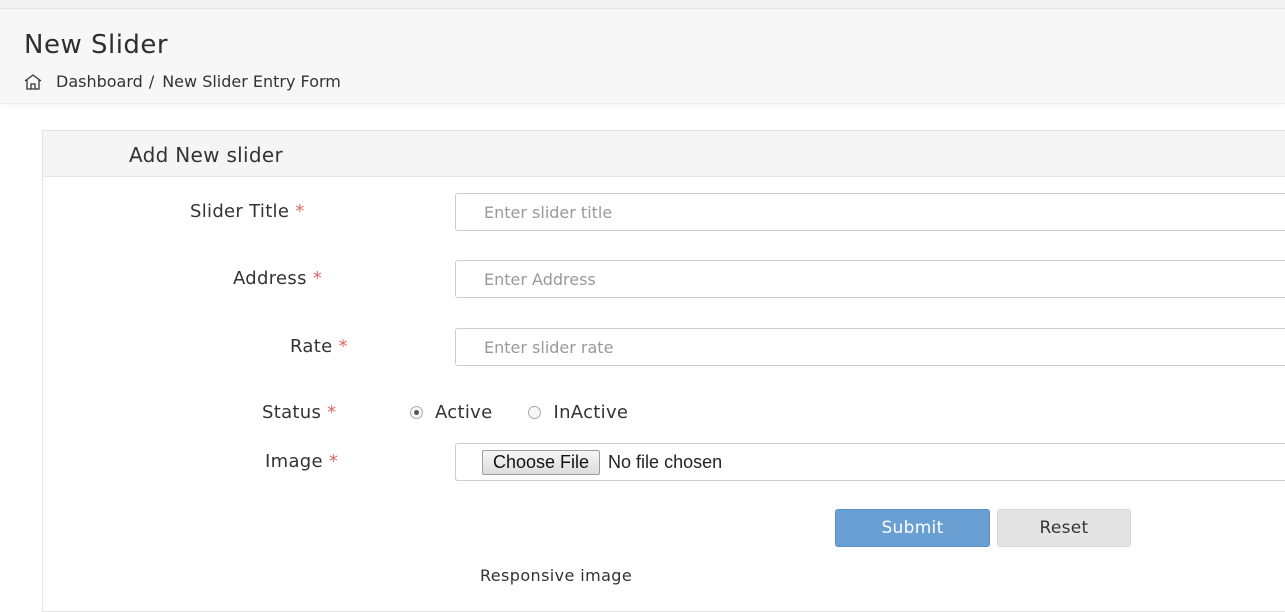 This screenshot has width=1285, height=612. Describe the element at coordinates (33, 81) in the screenshot. I see `home-icon` at that location.